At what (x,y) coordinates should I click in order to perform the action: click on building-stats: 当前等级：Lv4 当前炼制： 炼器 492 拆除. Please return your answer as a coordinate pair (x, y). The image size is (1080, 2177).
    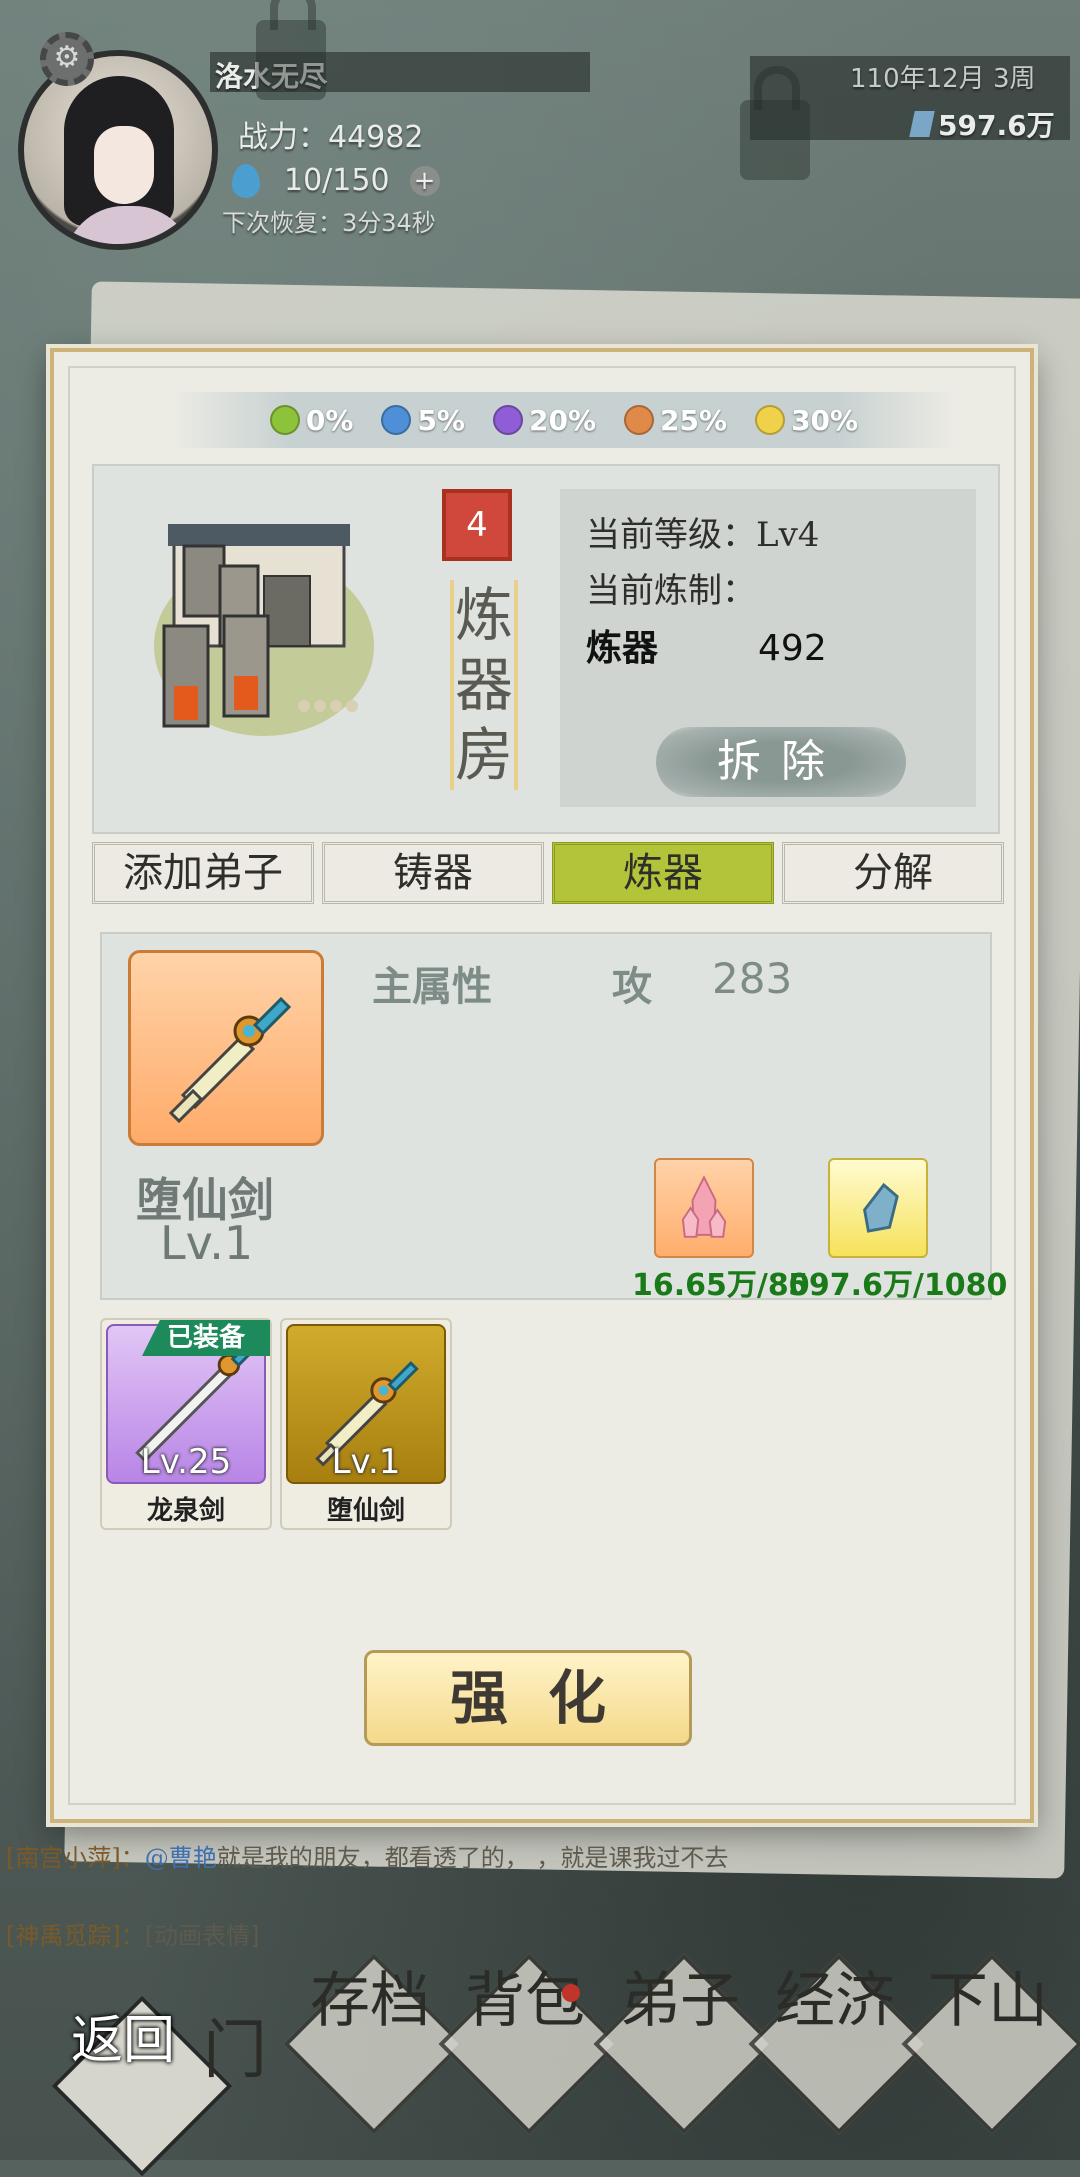
    Looking at the image, I should click on (768, 648).